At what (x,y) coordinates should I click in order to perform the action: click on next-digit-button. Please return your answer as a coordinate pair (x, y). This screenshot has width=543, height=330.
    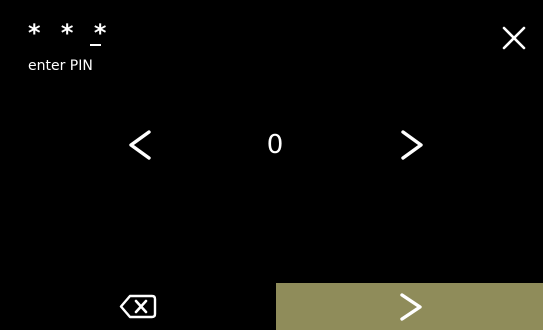
    Looking at the image, I should click on (412, 145).